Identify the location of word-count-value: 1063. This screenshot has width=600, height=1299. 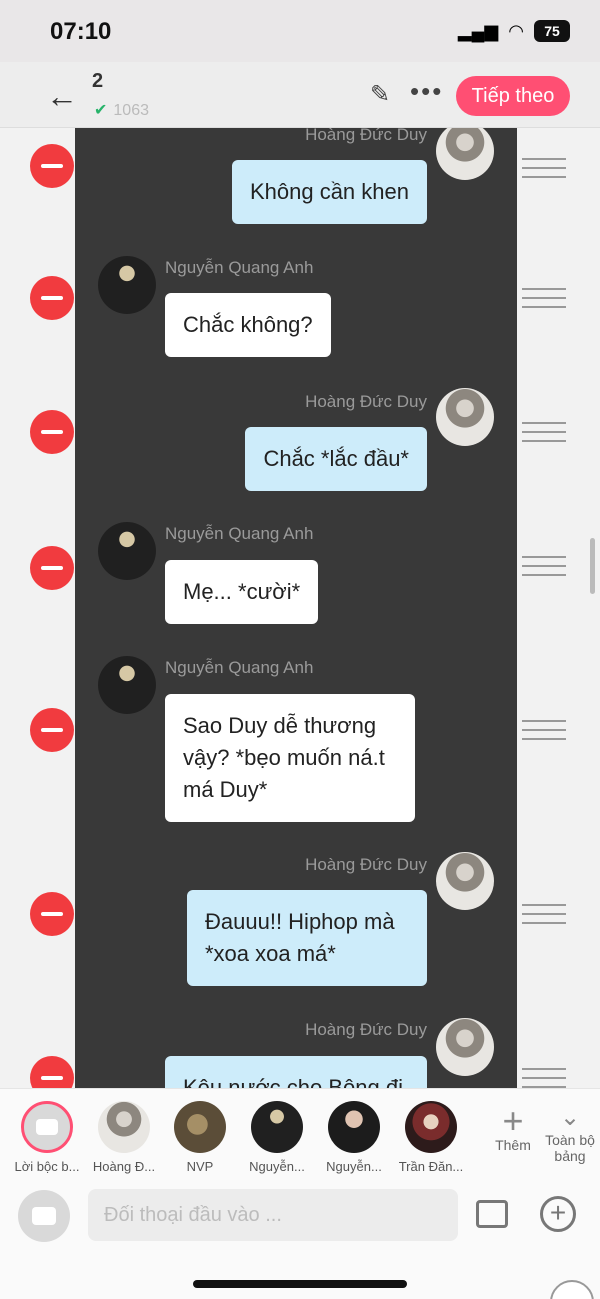
(131, 110).